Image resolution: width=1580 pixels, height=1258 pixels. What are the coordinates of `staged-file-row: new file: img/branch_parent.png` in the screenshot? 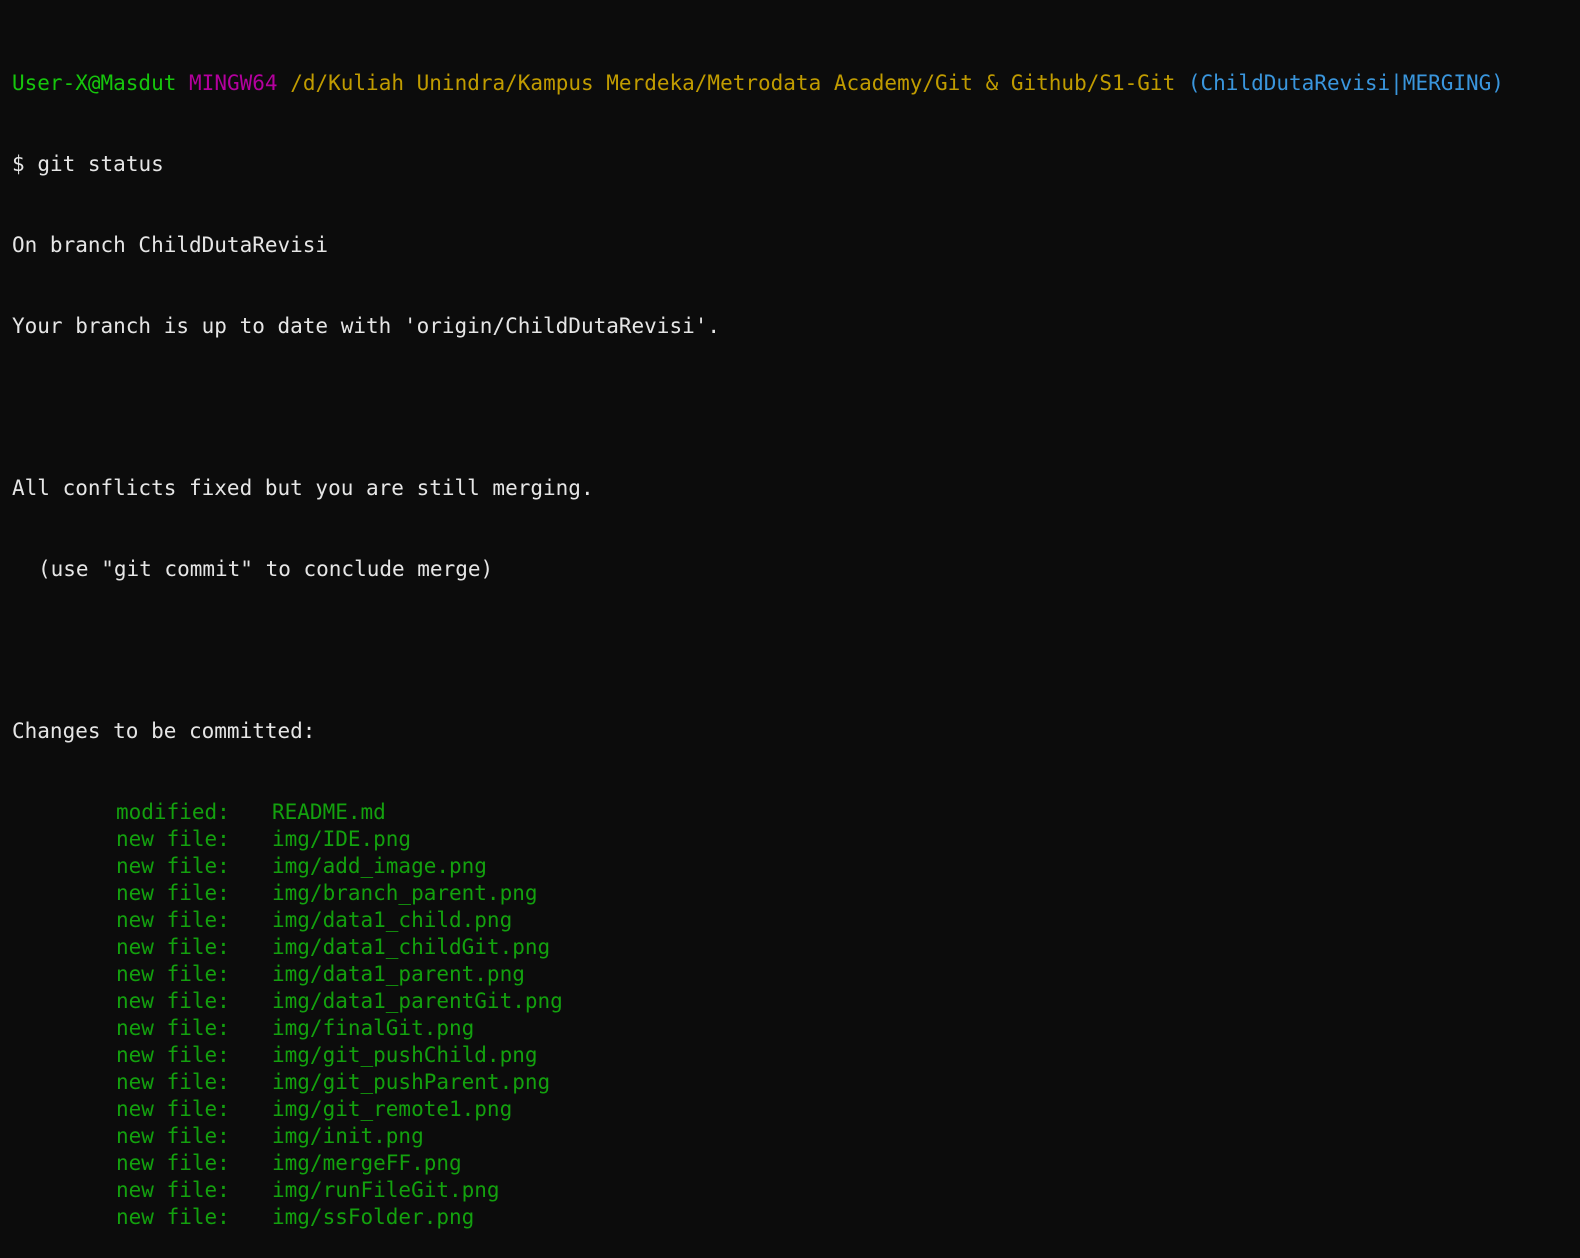 It's located at (796, 893).